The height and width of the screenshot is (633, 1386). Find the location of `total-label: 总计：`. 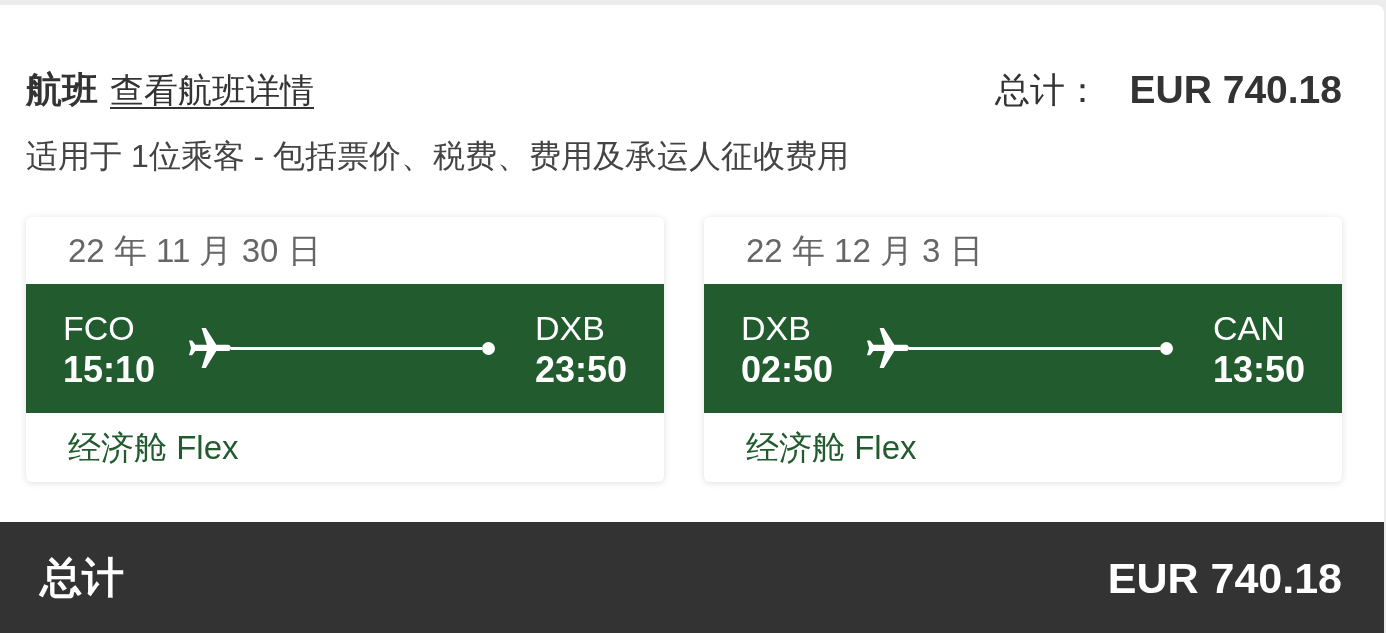

total-label: 总计： is located at coordinates (1047, 90).